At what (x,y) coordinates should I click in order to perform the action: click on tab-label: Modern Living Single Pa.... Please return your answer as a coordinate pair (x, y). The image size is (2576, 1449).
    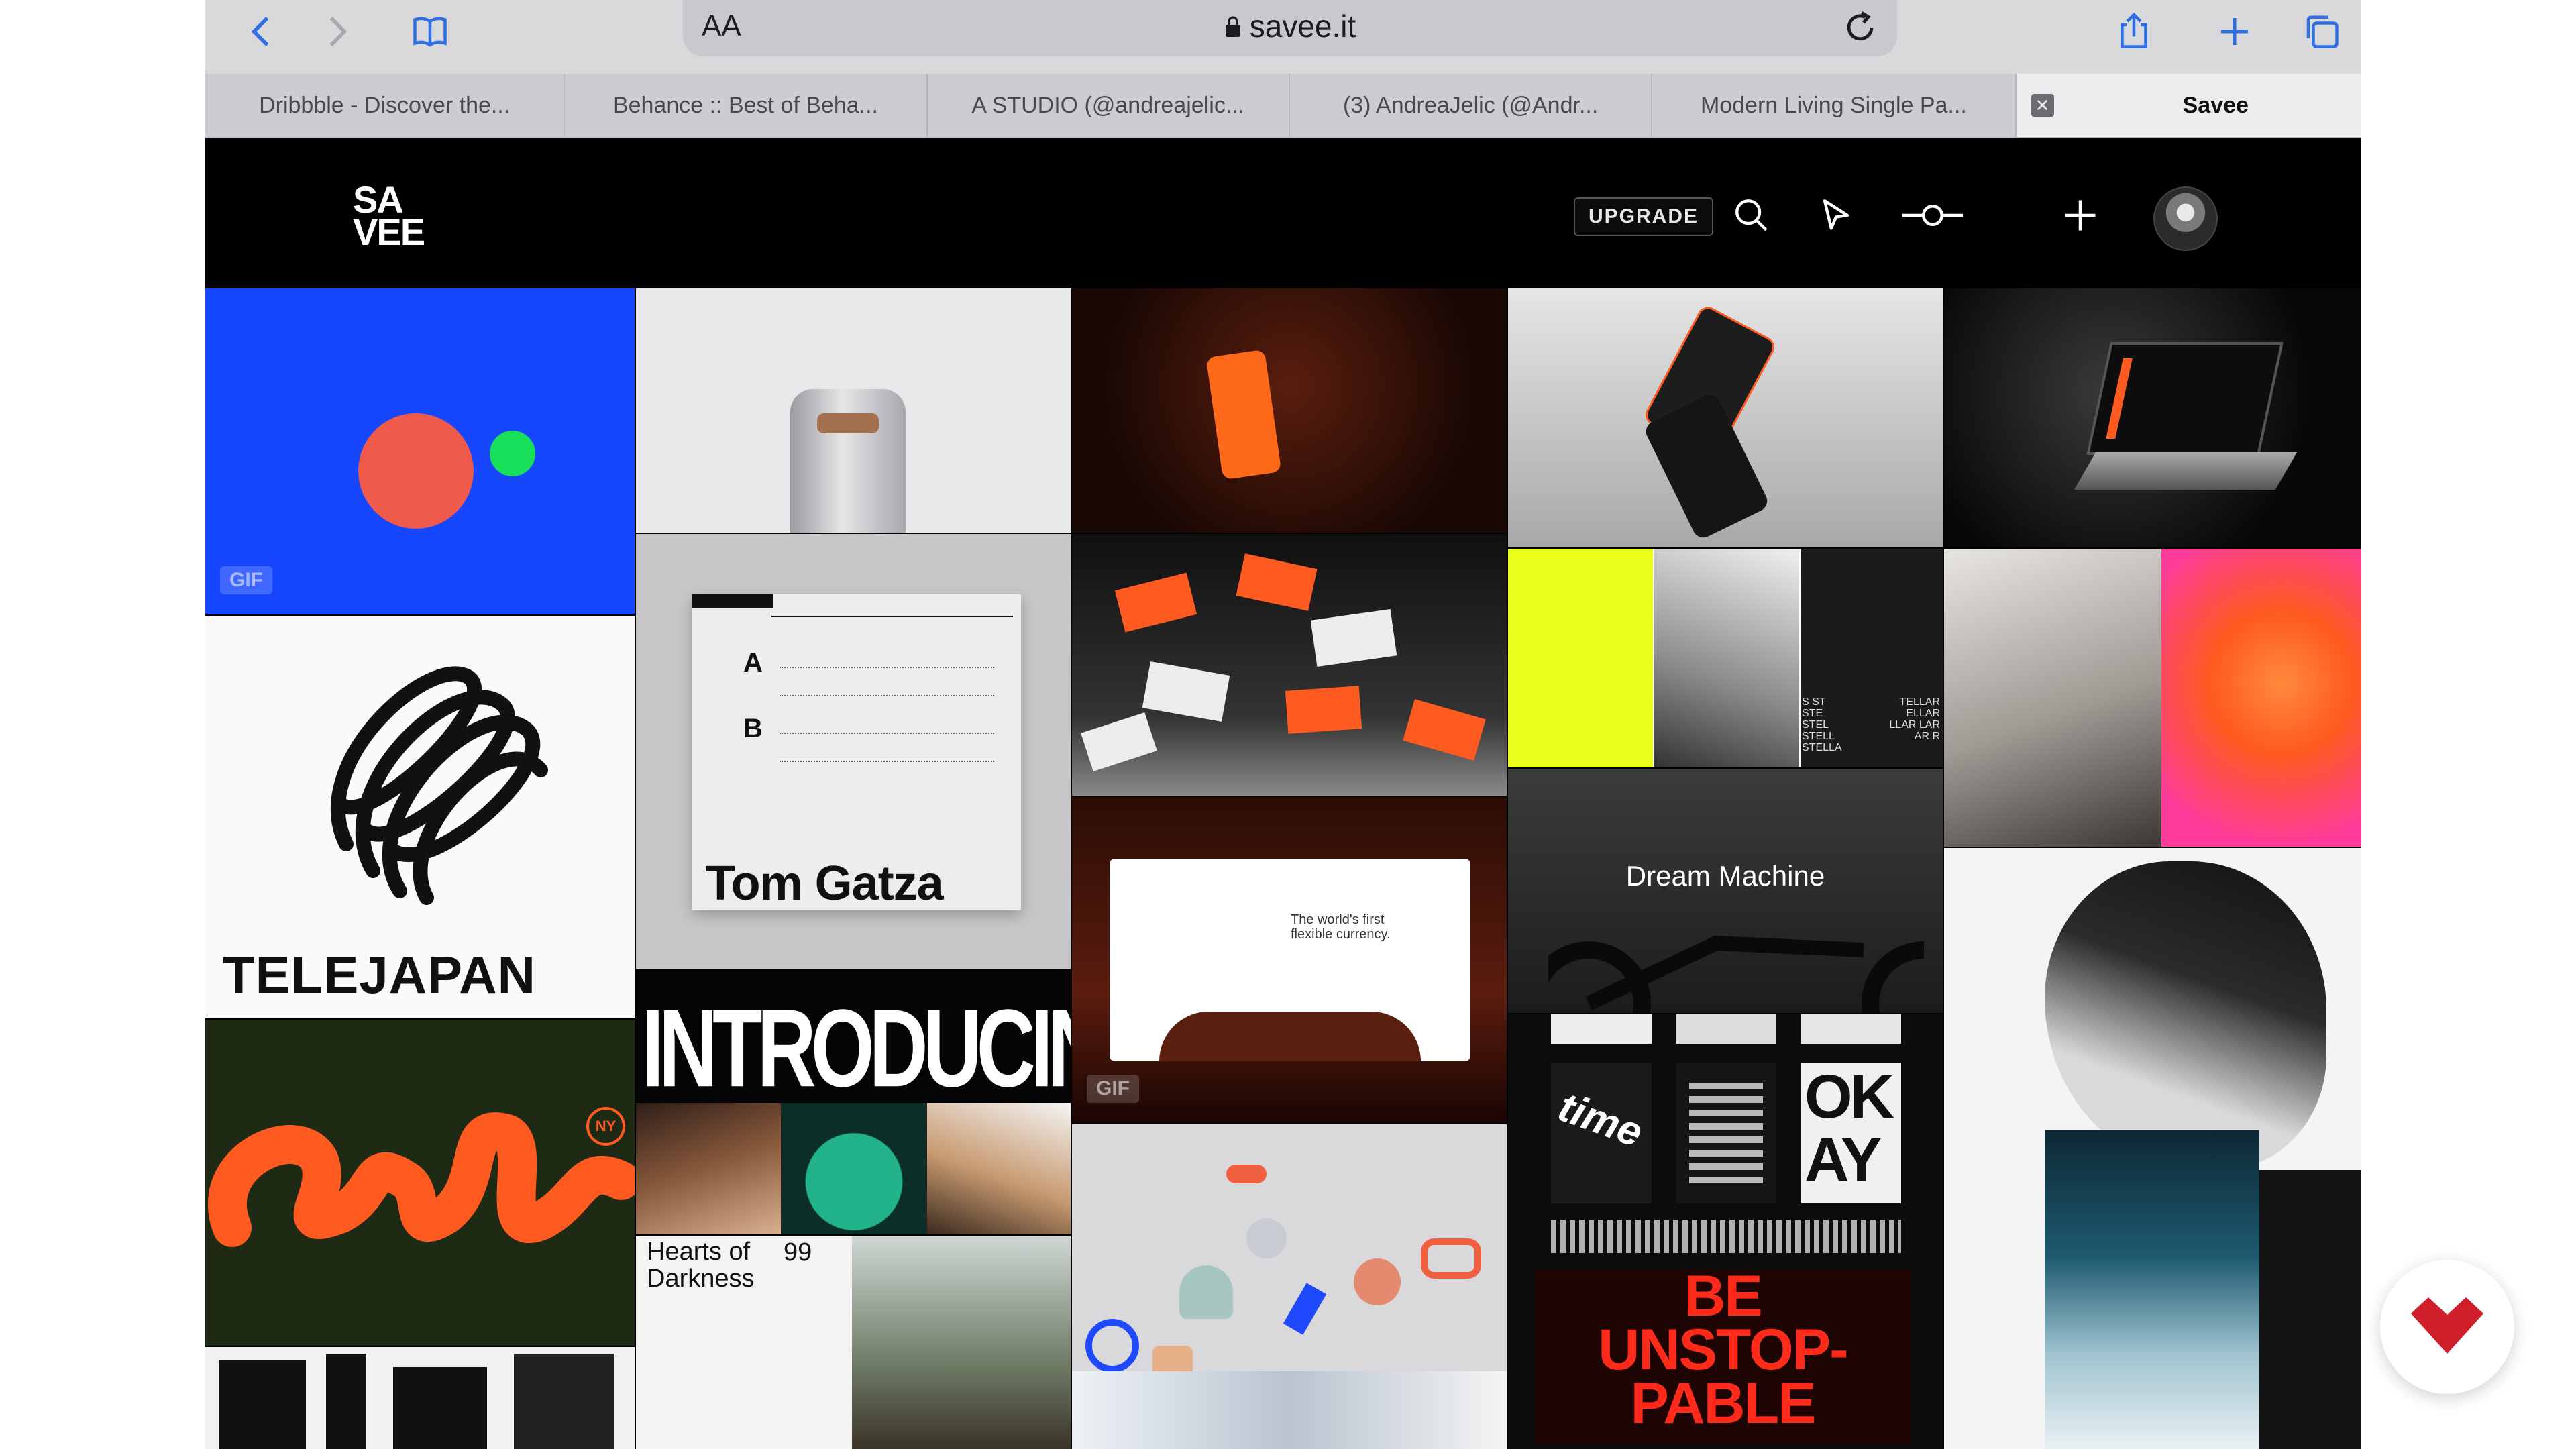
    Looking at the image, I should click on (1833, 105).